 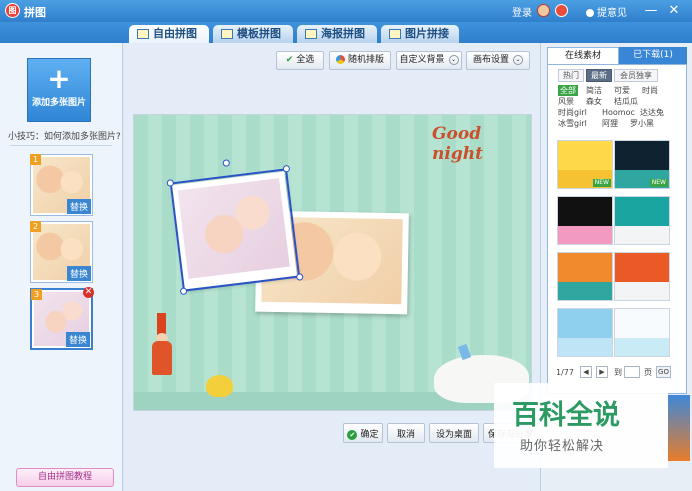 I want to click on kid-body, so click(x=162, y=358).